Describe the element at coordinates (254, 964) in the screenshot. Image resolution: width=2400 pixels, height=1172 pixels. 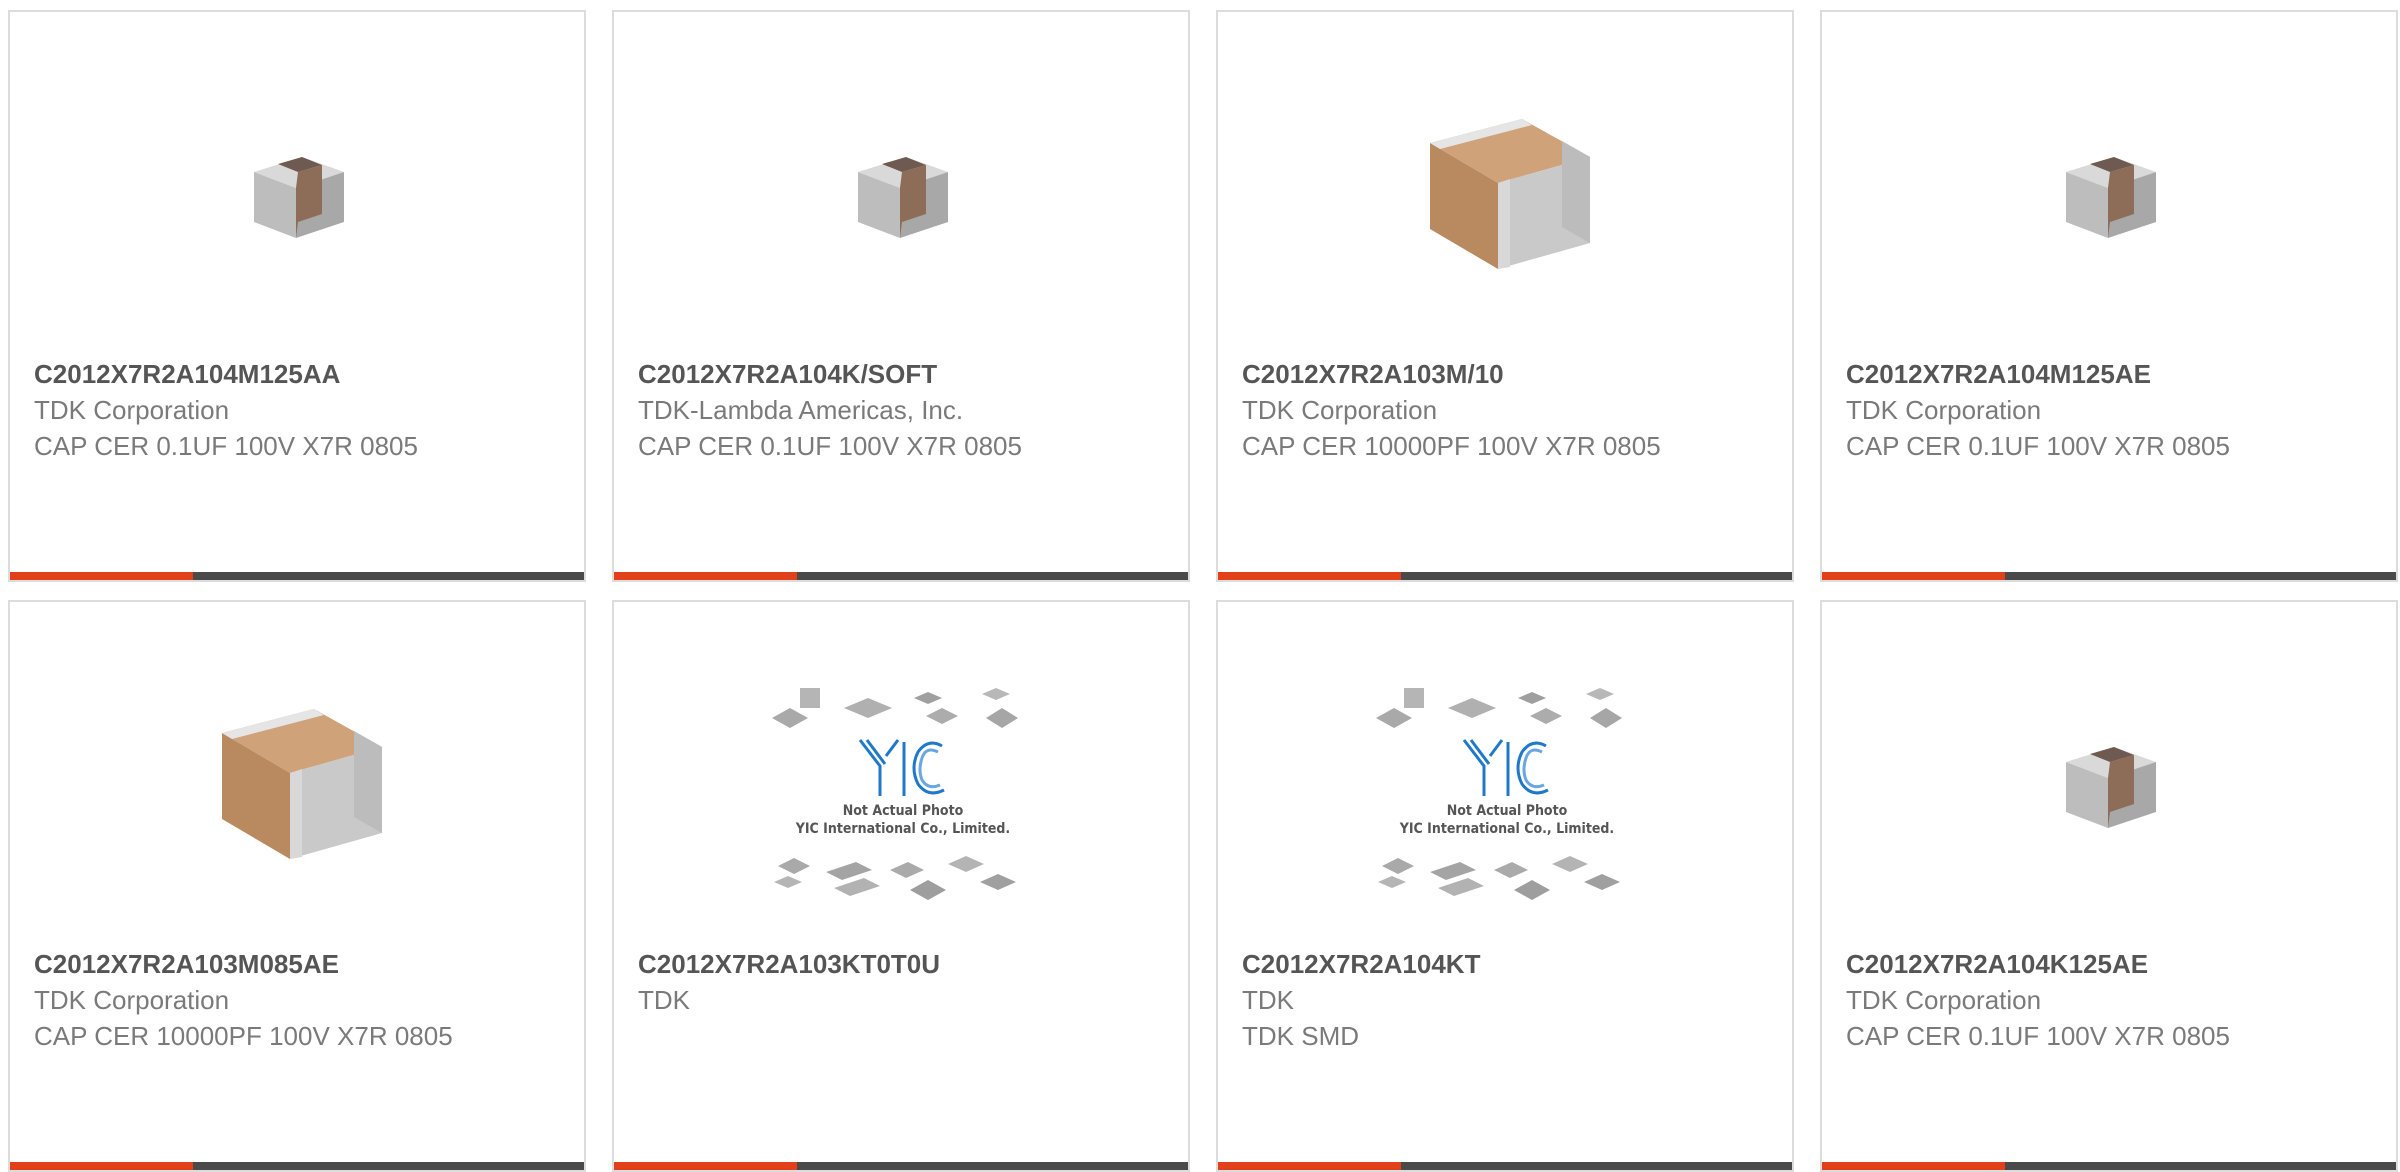
I see `part-number-link: C2012X7R2A103M085AE` at that location.